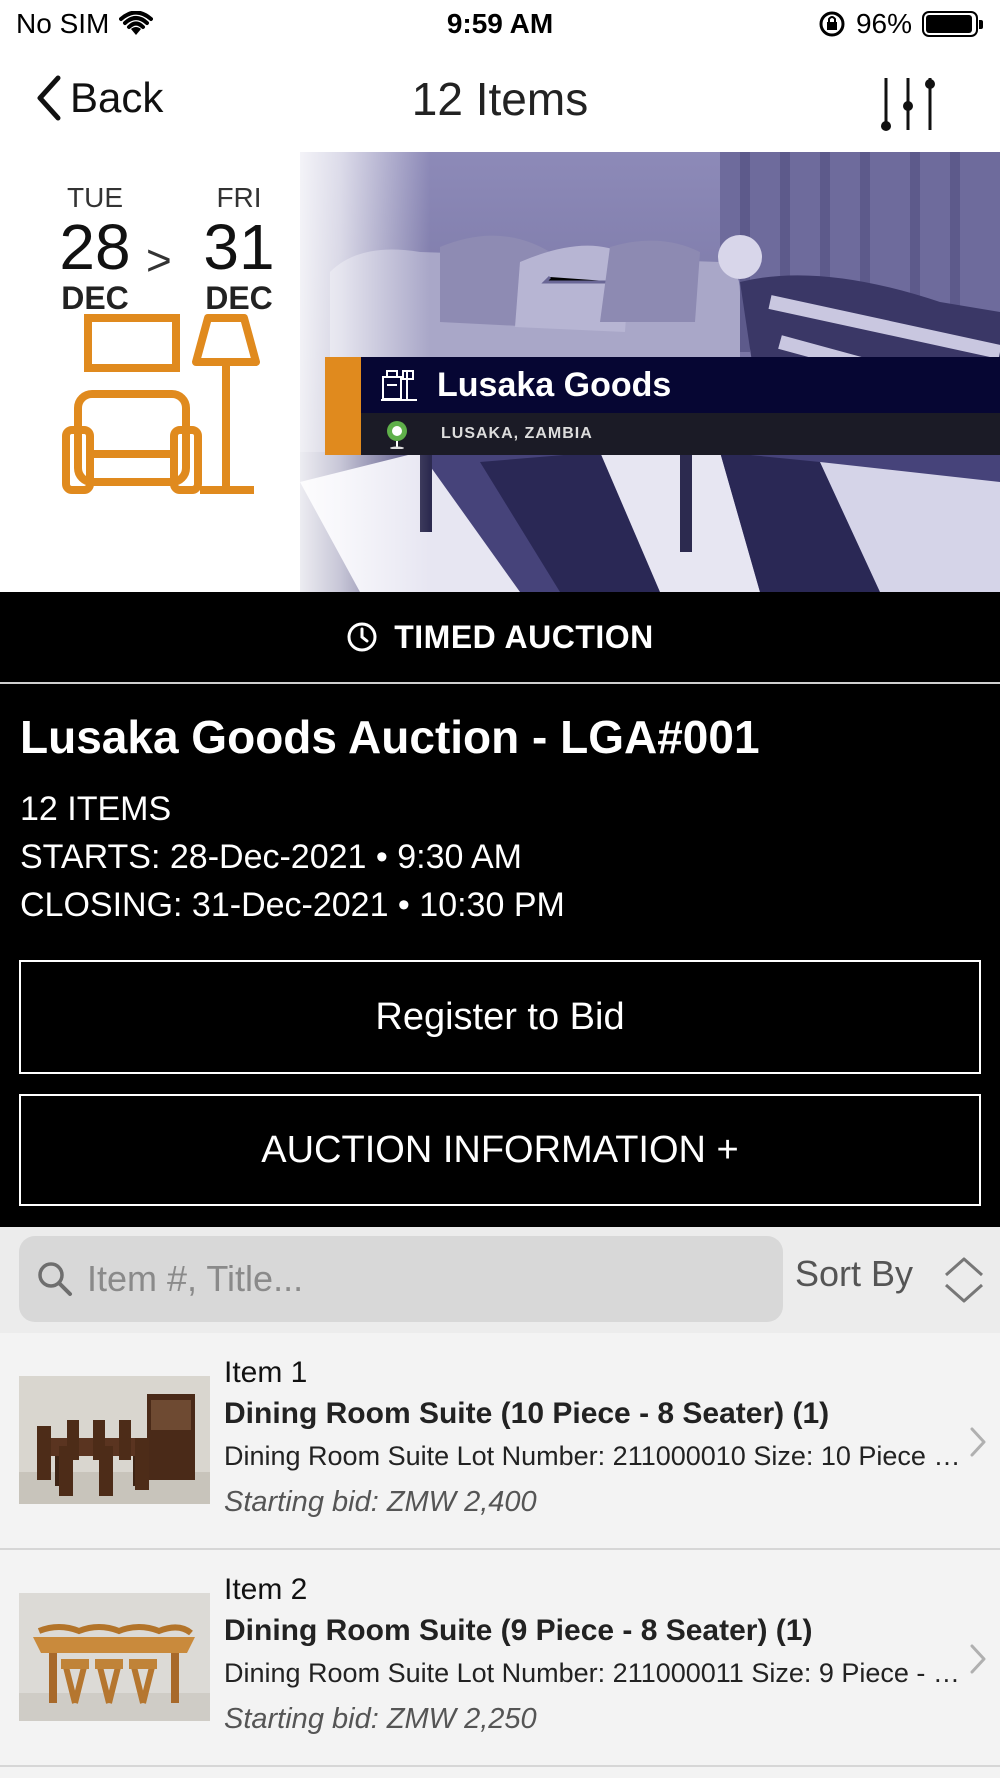  I want to click on auction-information-button: AUCTION INFORMATION +, so click(500, 1150).